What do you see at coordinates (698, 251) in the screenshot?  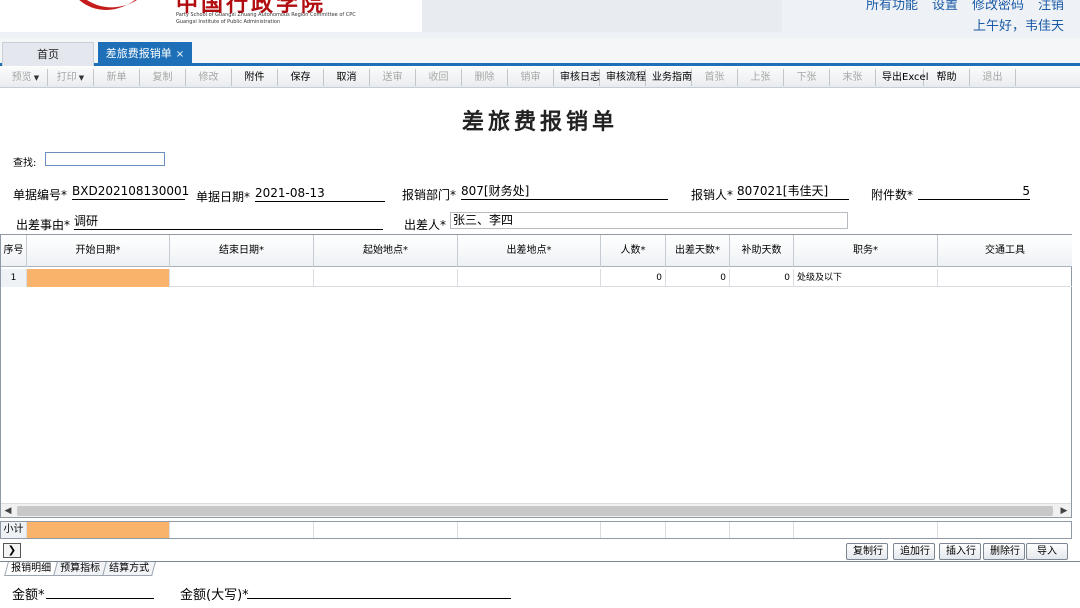 I see `col-header-days: 出差天数*` at bounding box center [698, 251].